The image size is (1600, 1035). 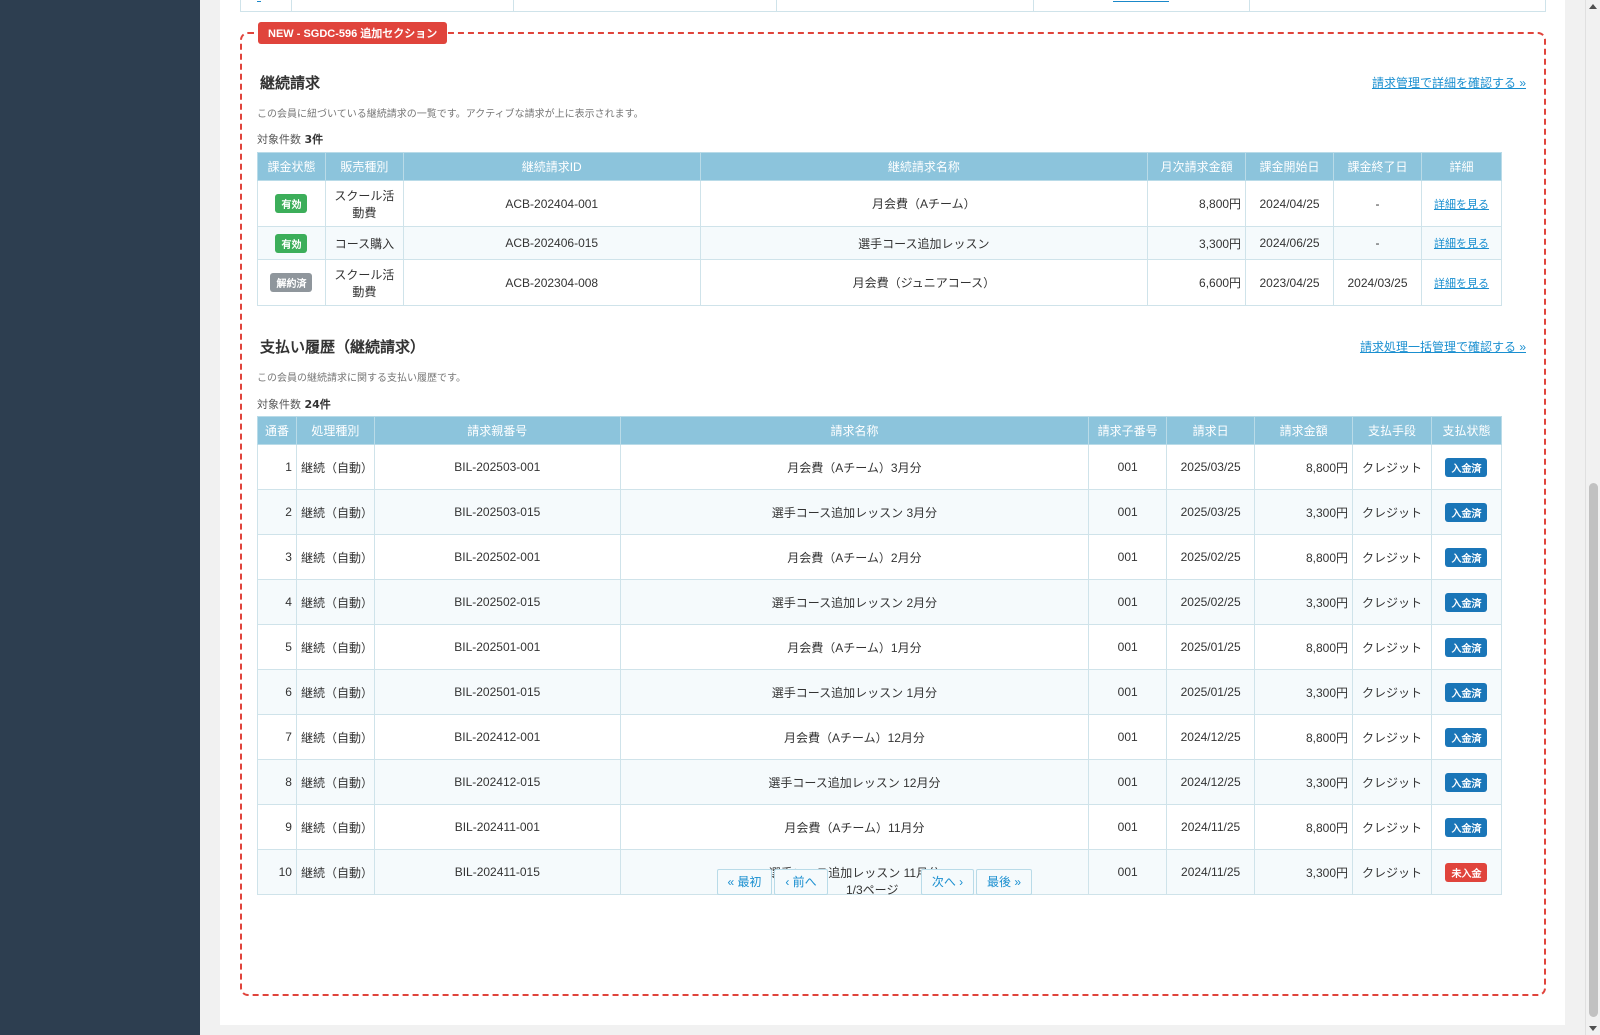 What do you see at coordinates (277, 557) in the screenshot?
I see `row-number-cell: 3` at bounding box center [277, 557].